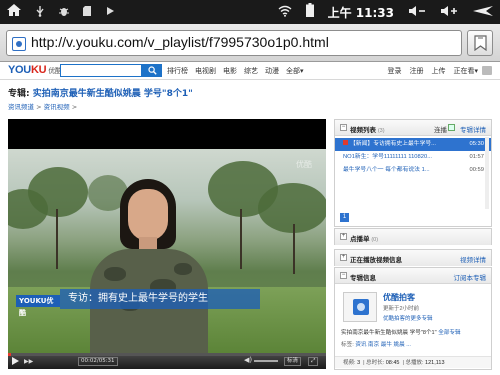 This screenshot has height=375, width=500. What do you see at coordinates (344, 217) in the screenshot?
I see `playlist-page-1: 1` at bounding box center [344, 217].